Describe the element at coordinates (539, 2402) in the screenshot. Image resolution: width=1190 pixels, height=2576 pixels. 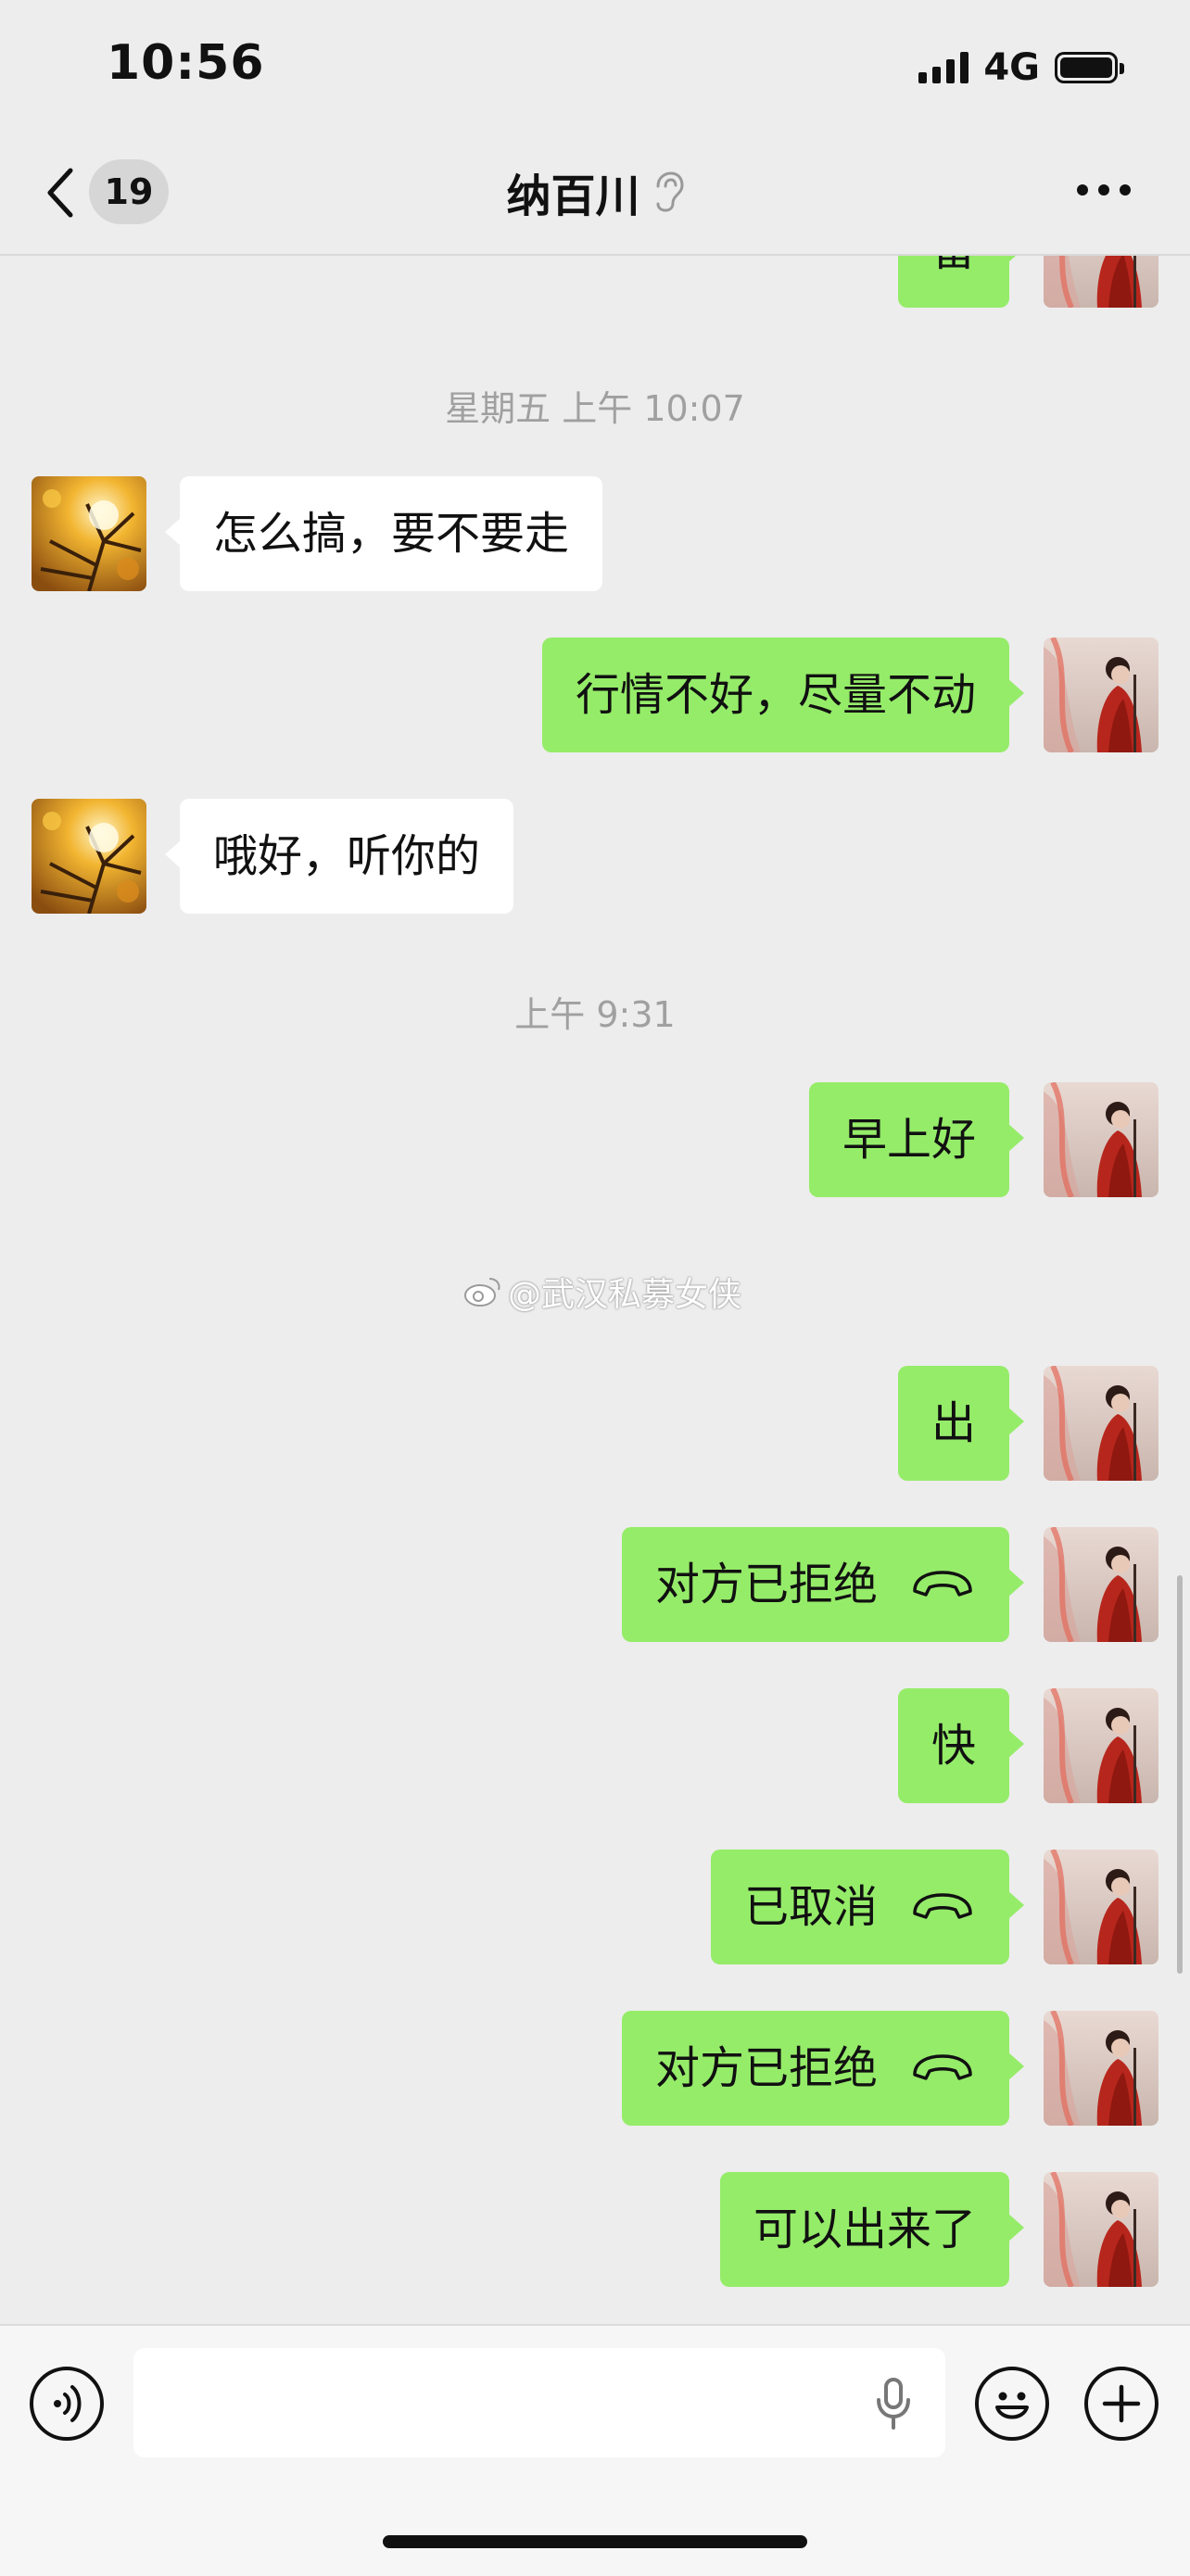
I see `message-input` at that location.